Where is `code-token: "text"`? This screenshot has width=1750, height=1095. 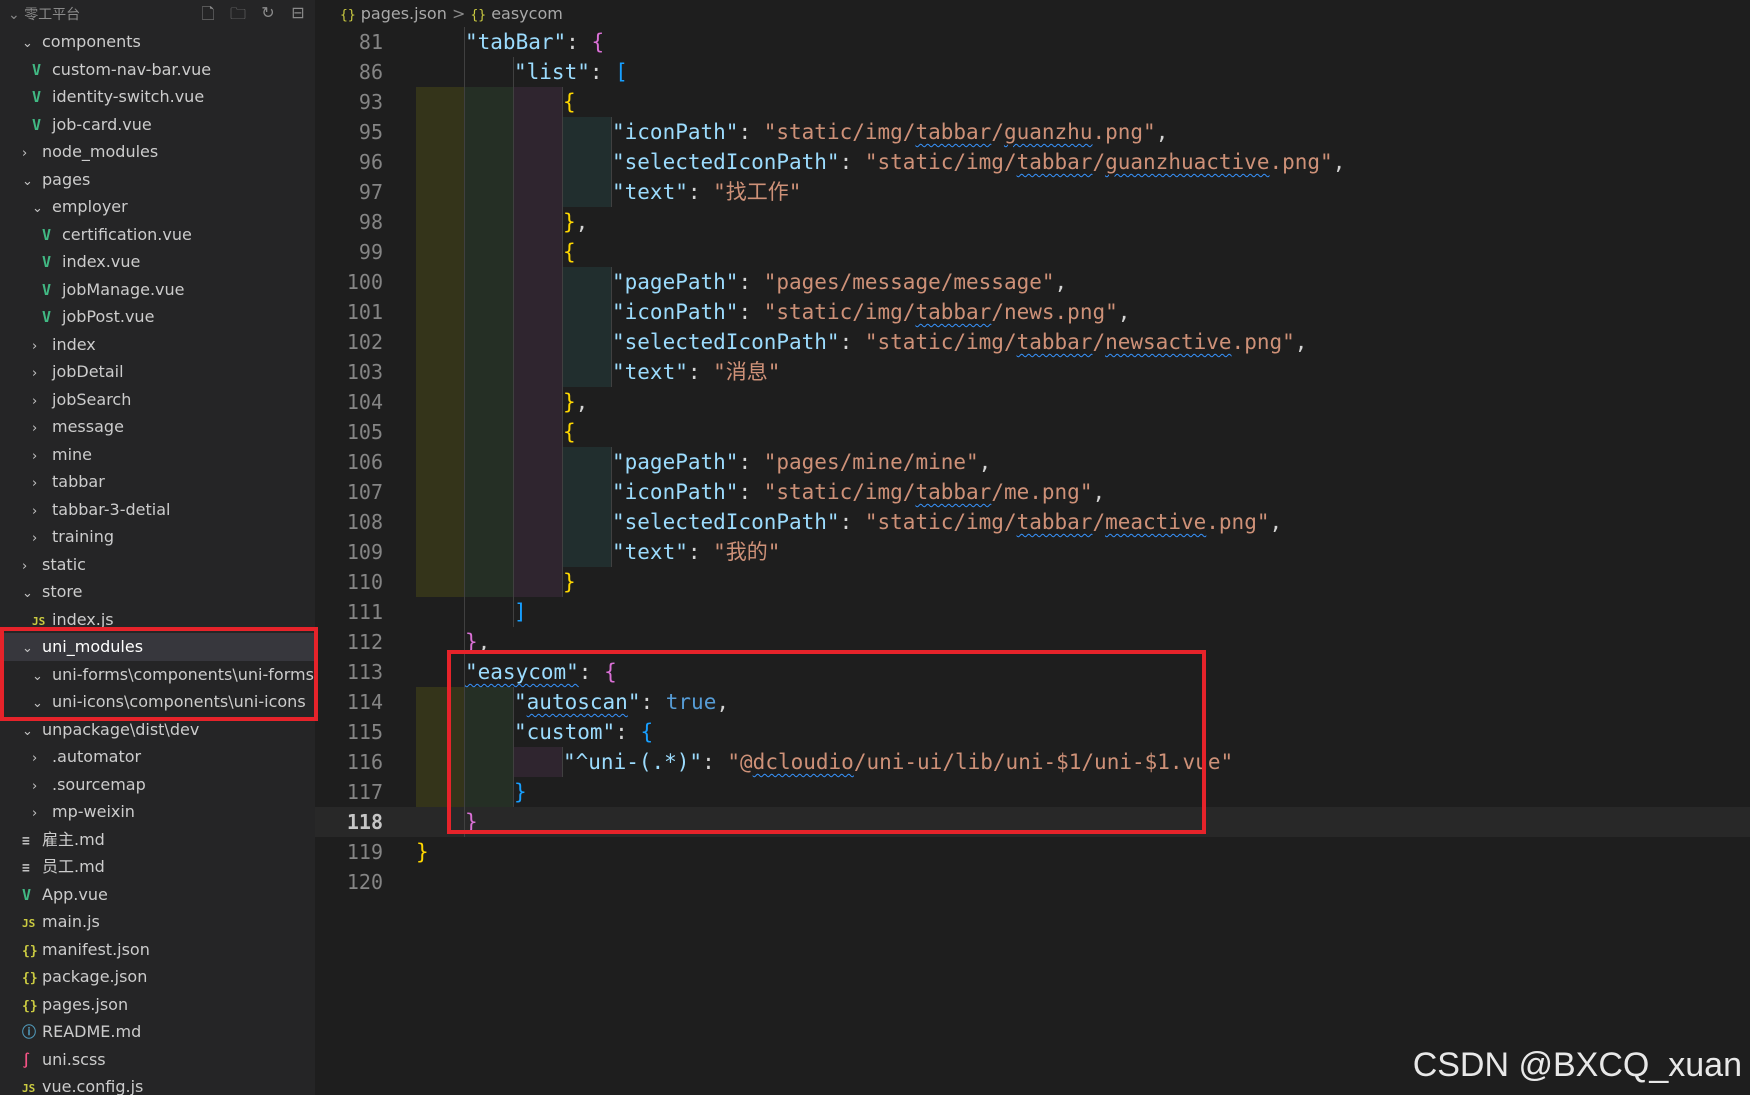
code-token: "text" is located at coordinates (650, 372).